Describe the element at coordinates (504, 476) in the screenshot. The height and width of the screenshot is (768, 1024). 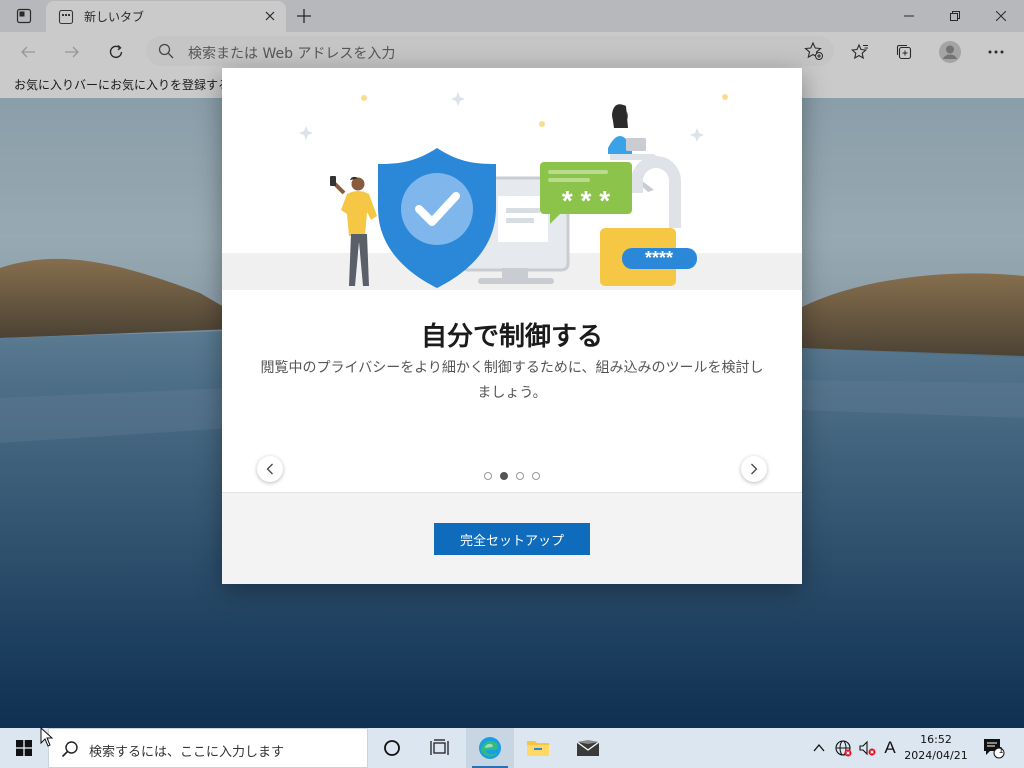
I see `pager-dot-active` at that location.